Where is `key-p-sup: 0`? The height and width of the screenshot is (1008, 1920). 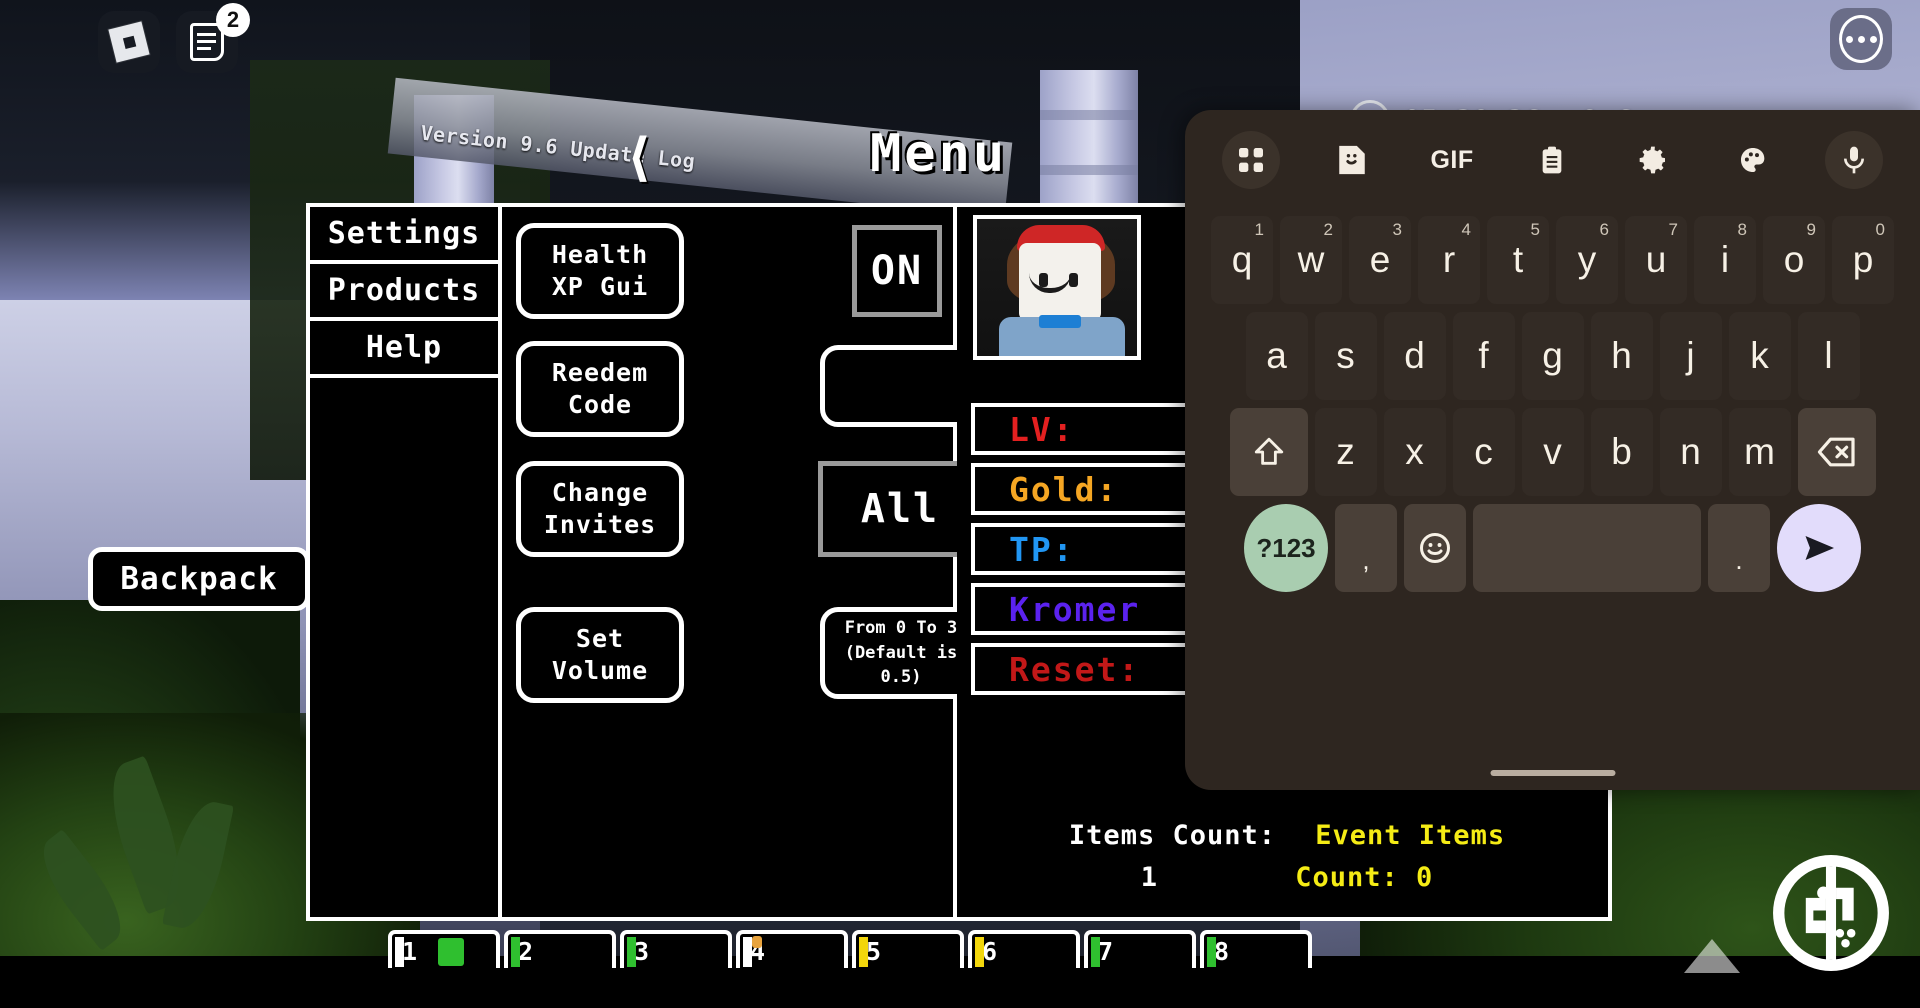 key-p-sup: 0 is located at coordinates (1880, 229).